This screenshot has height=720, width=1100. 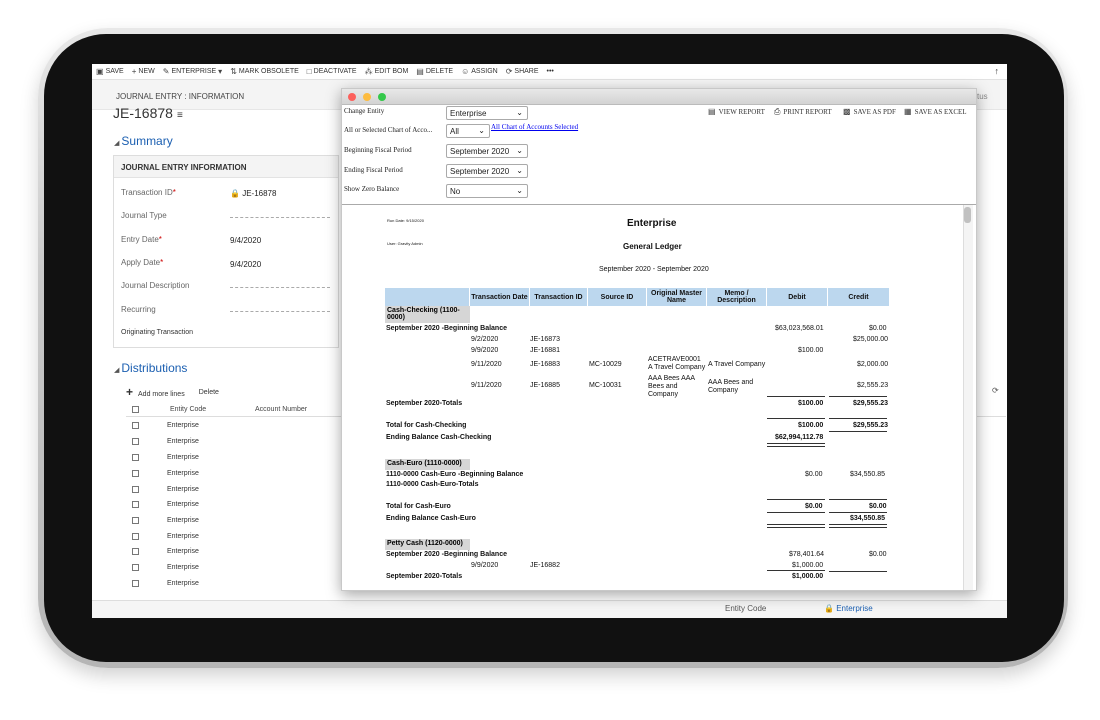 I want to click on report-scroll-thumb, so click(x=967, y=215).